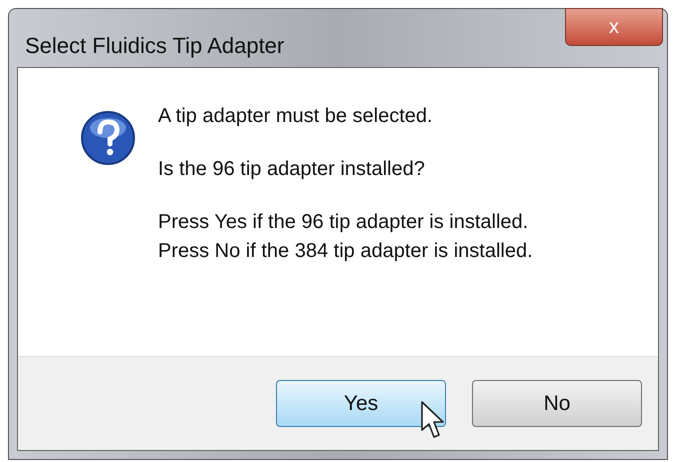 The height and width of the screenshot is (462, 674). Describe the element at coordinates (296, 116) in the screenshot. I see `message-text: A tip adapter must be selected.` at that location.